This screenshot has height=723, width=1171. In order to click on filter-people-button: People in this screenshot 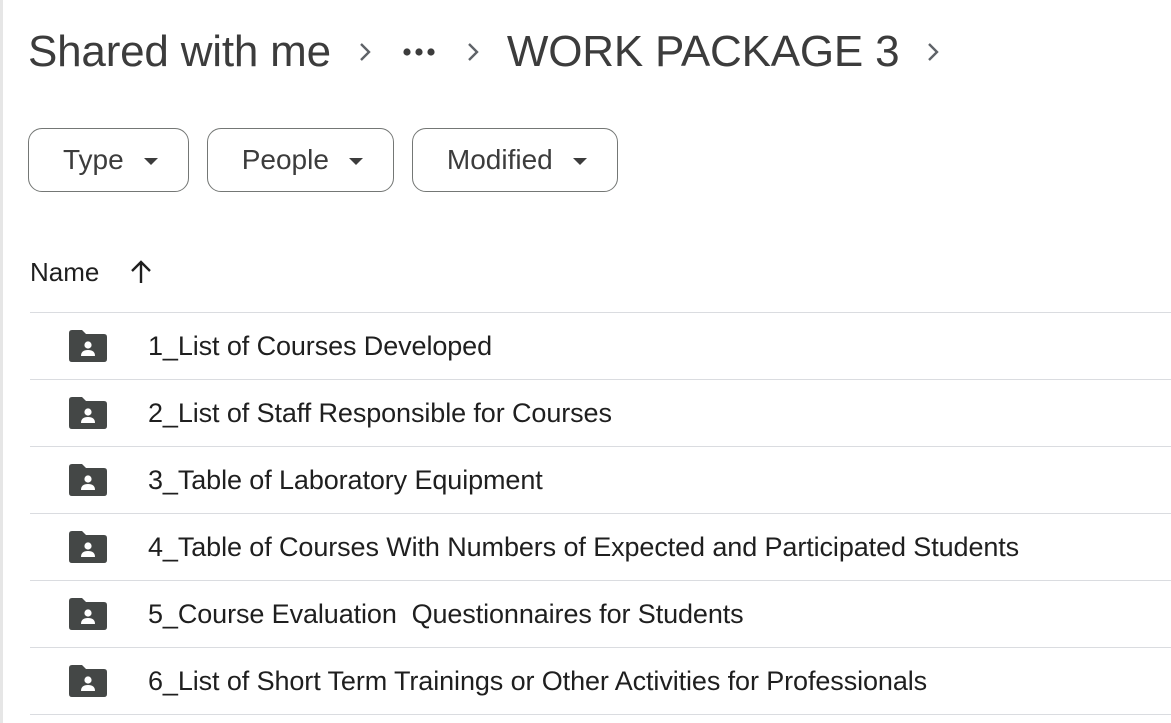, I will do `click(300, 160)`.